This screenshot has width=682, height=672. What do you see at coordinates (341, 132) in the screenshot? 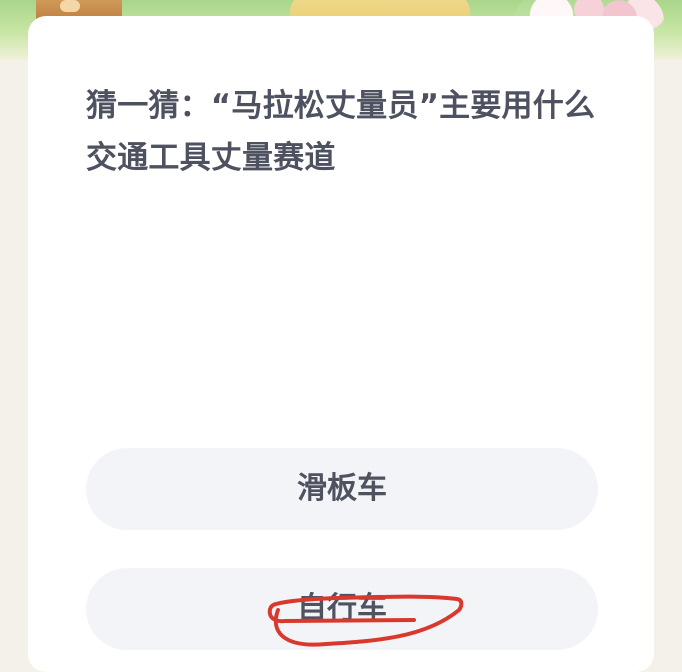
I see `question-text: 猜一猜：“马拉松丈量员”主要用什么交通工具丈量赛道` at bounding box center [341, 132].